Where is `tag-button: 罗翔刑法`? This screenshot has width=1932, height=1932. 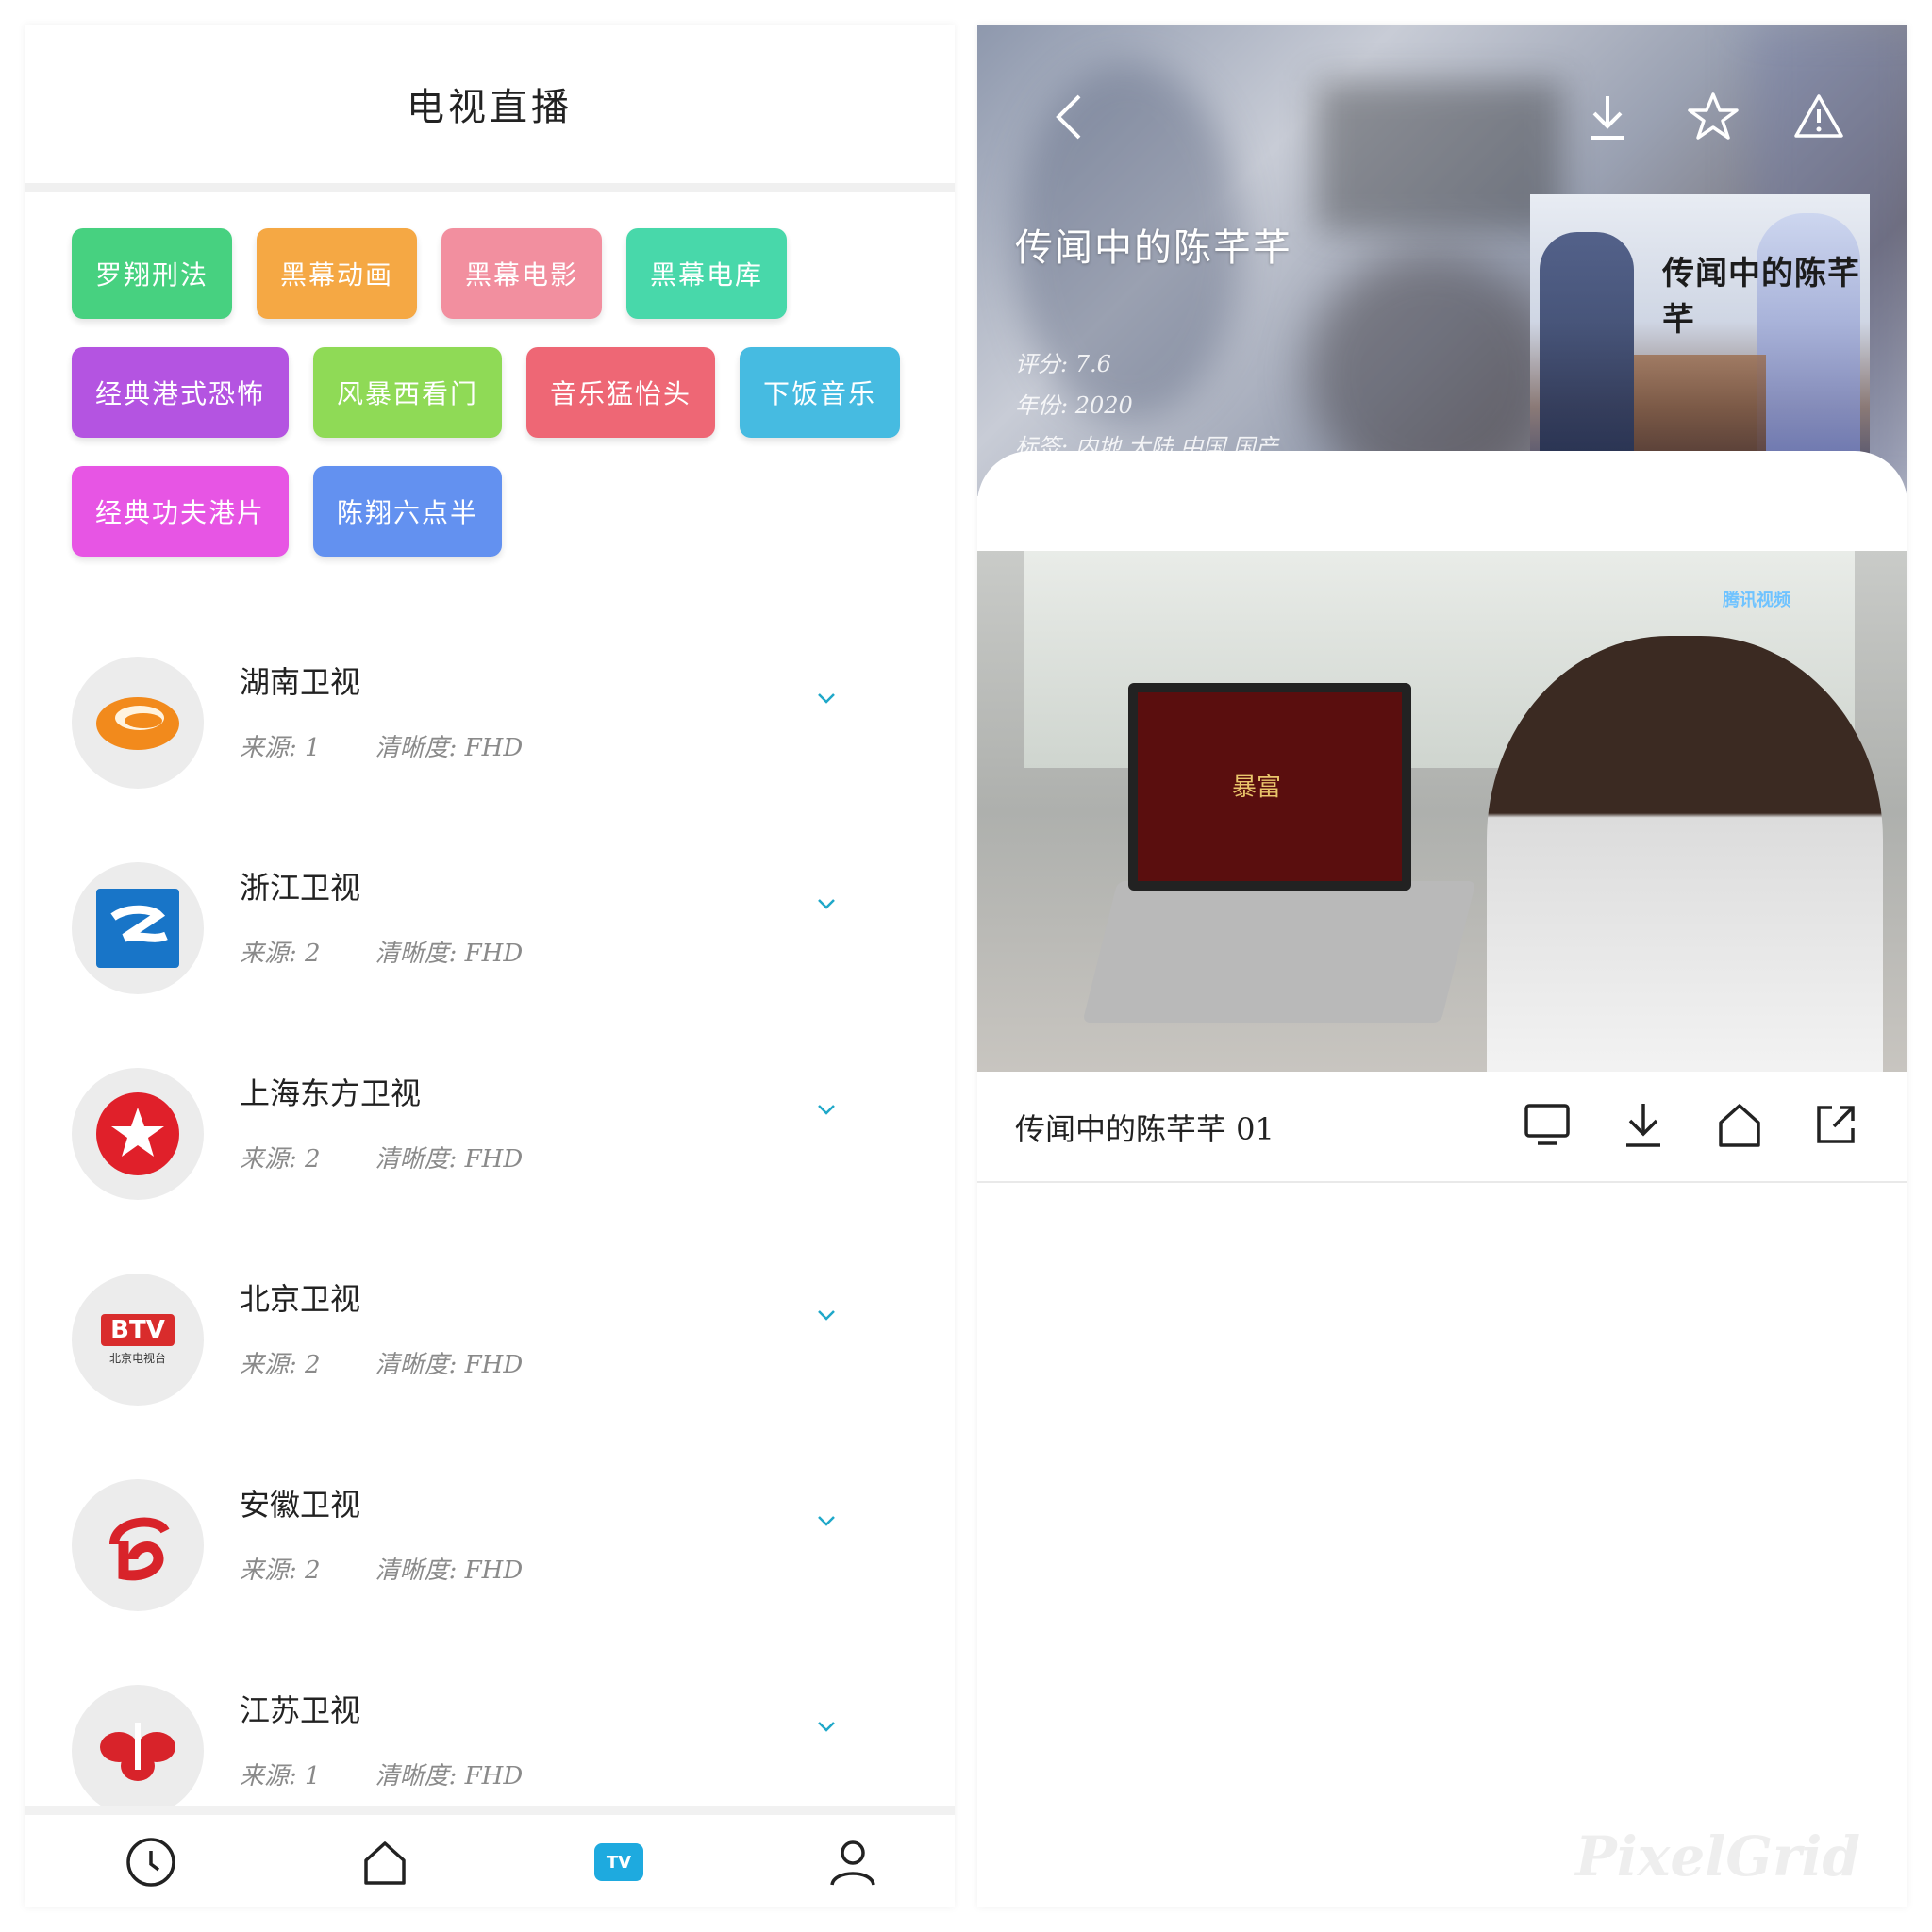 tag-button: 罗翔刑法 is located at coordinates (152, 274).